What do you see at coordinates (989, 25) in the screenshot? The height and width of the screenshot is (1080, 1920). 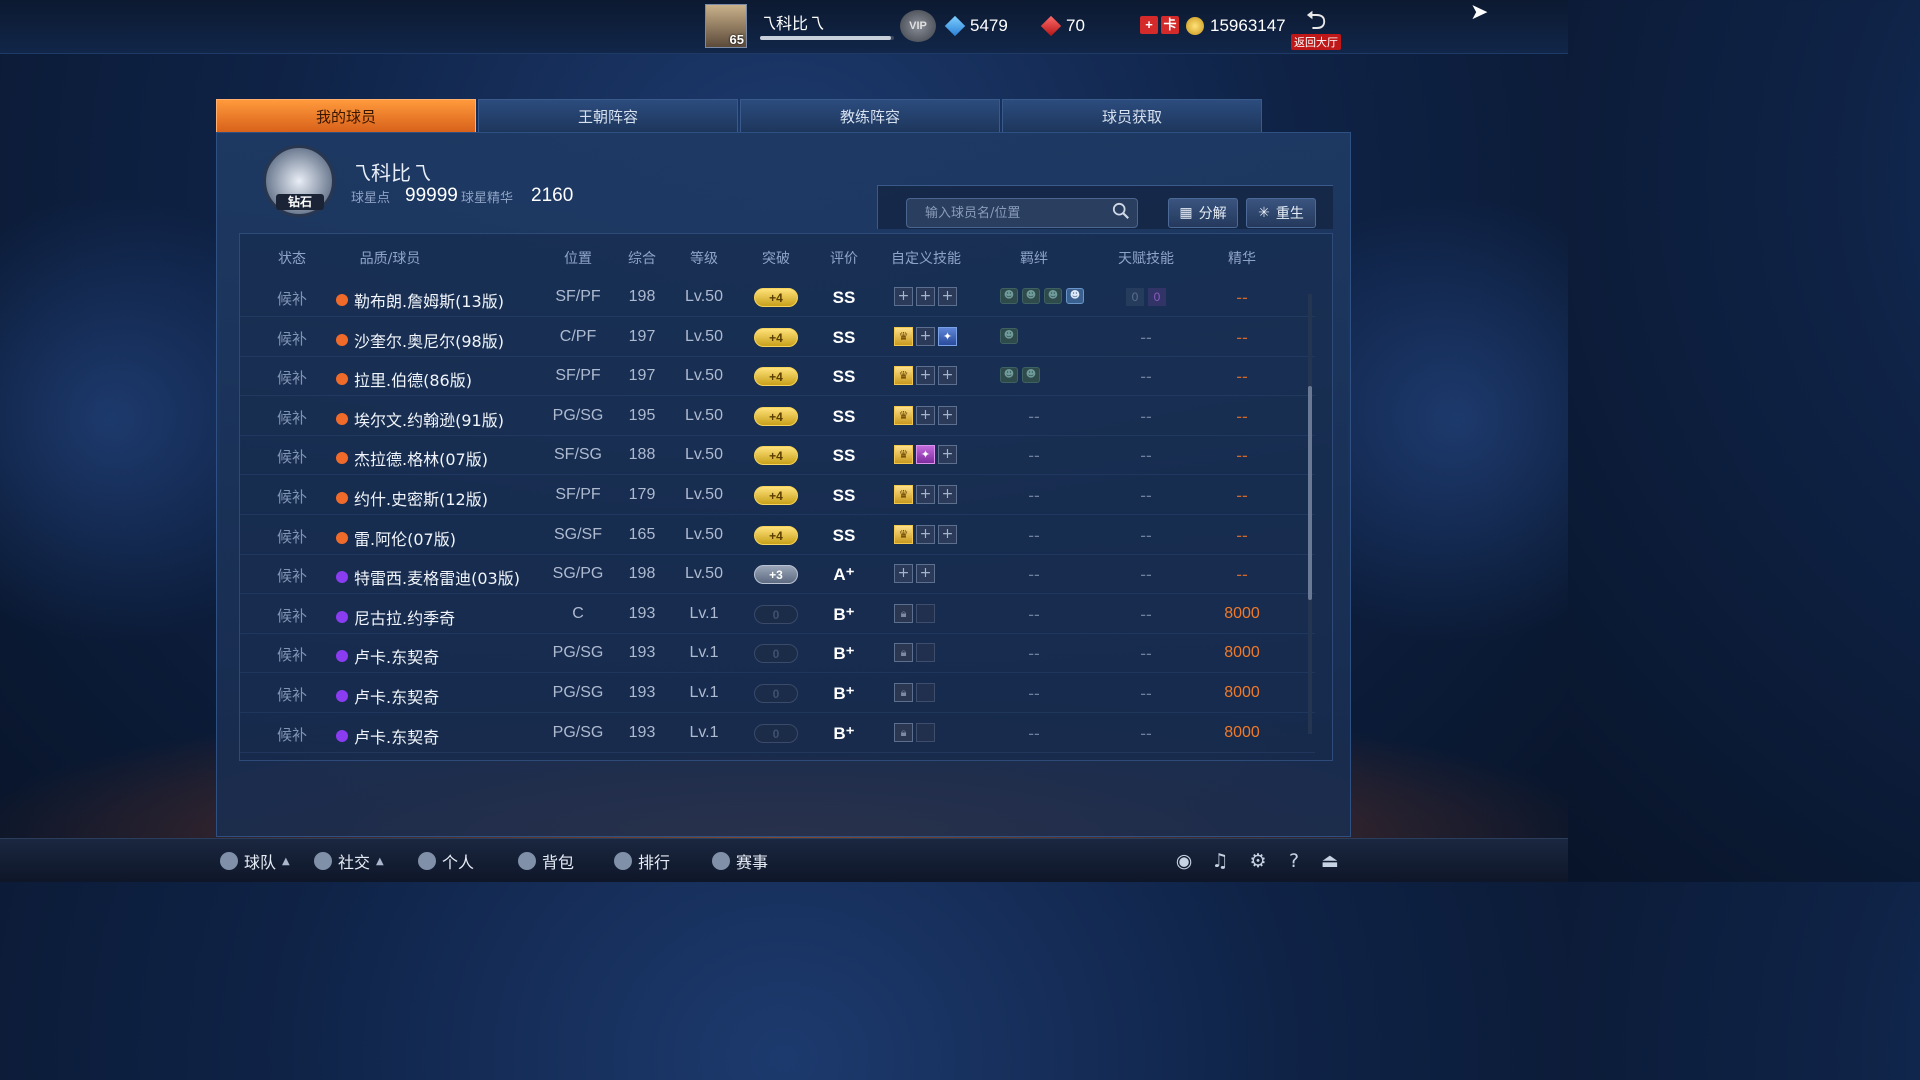 I see `diamond-value: 5479` at bounding box center [989, 25].